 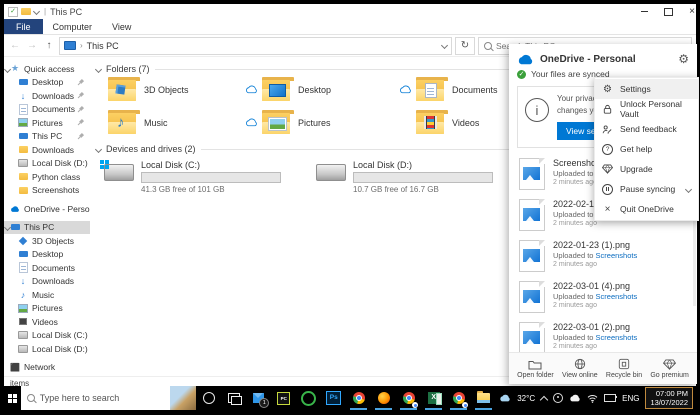 I want to click on show-hidden-icons-chevron, so click(x=544, y=399).